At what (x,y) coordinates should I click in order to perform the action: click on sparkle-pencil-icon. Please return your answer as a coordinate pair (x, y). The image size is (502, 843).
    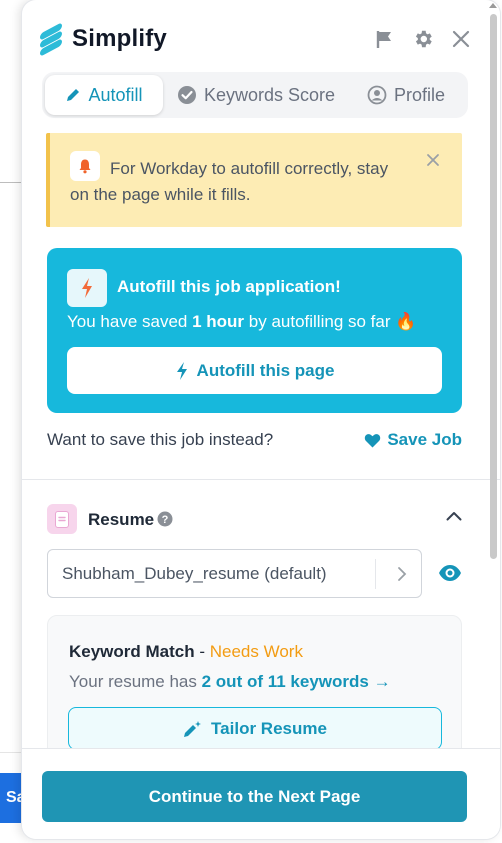
    Looking at the image, I should click on (193, 728).